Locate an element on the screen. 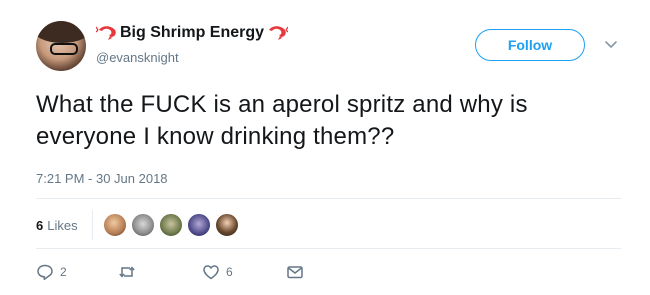  tweet-actions: 2 6 is located at coordinates (170, 272).